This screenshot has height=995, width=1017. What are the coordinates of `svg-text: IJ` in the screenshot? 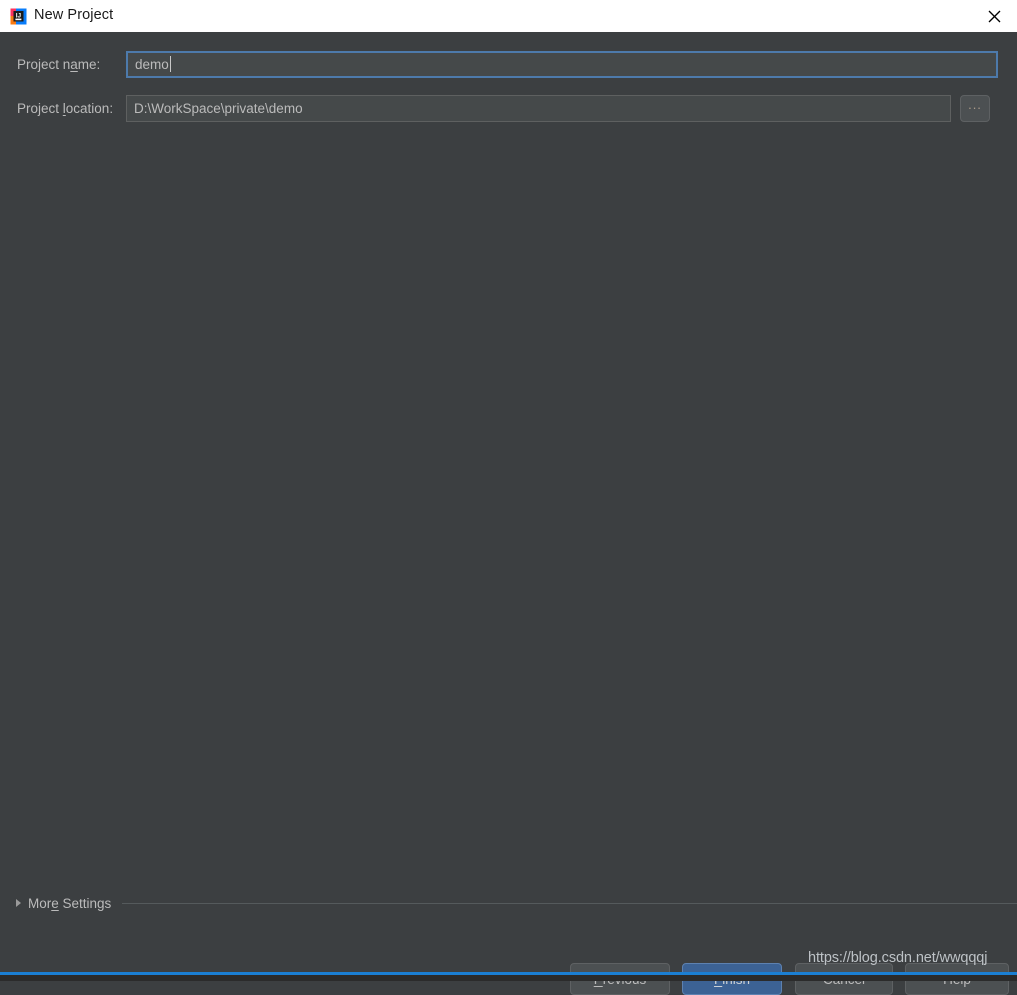 It's located at (19, 16).